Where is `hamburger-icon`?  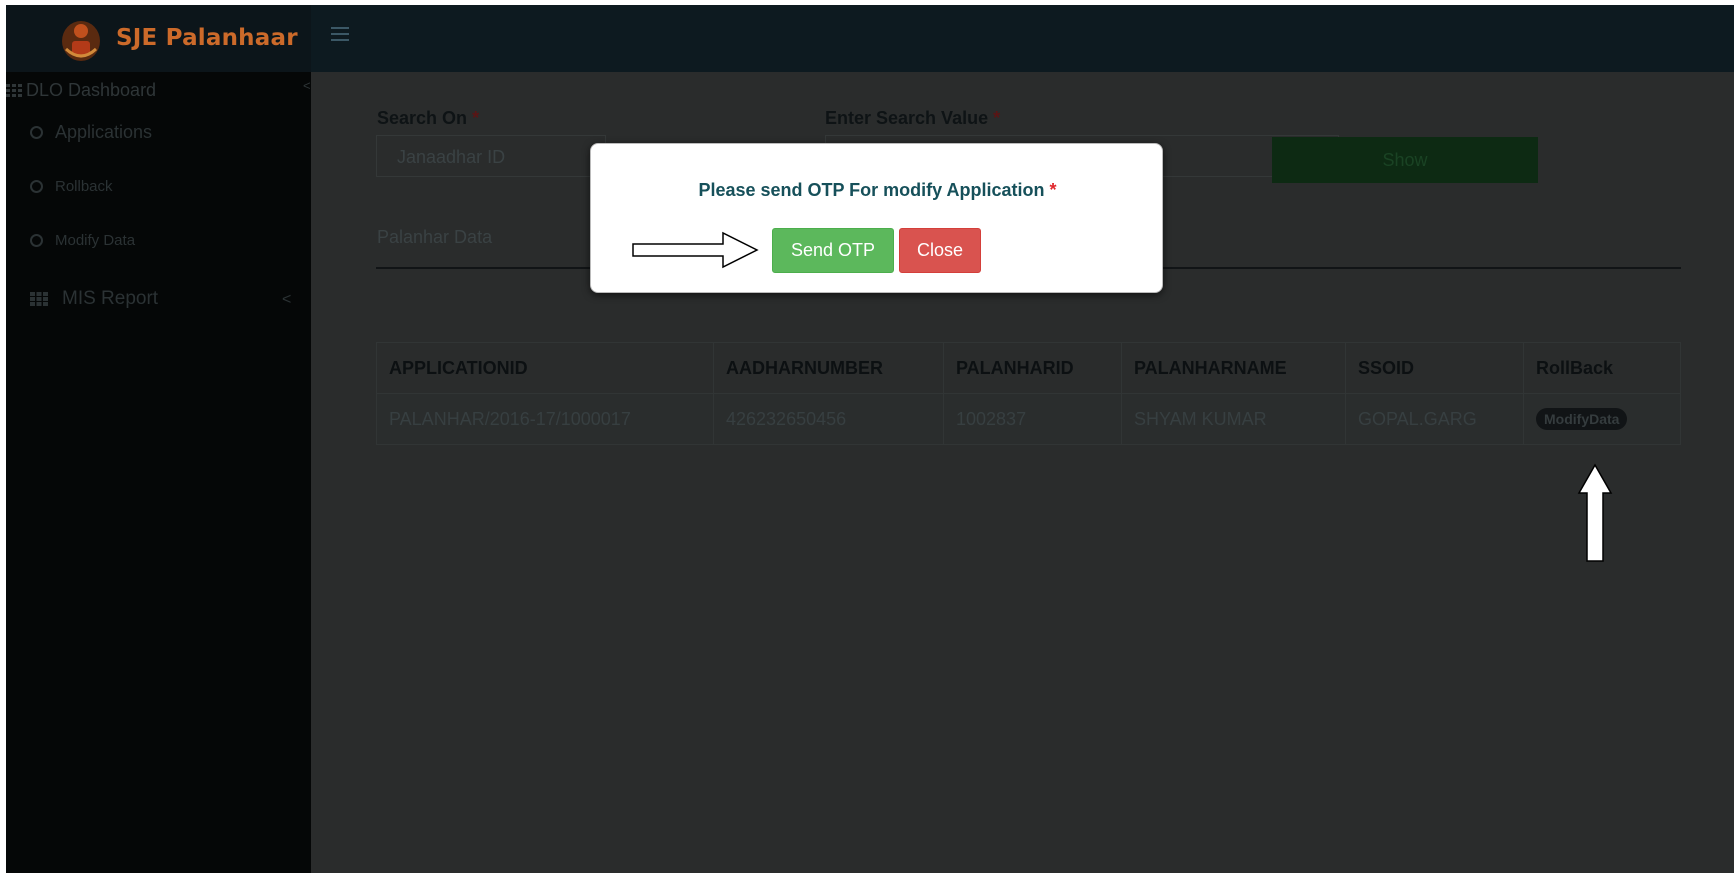
hamburger-icon is located at coordinates (340, 35).